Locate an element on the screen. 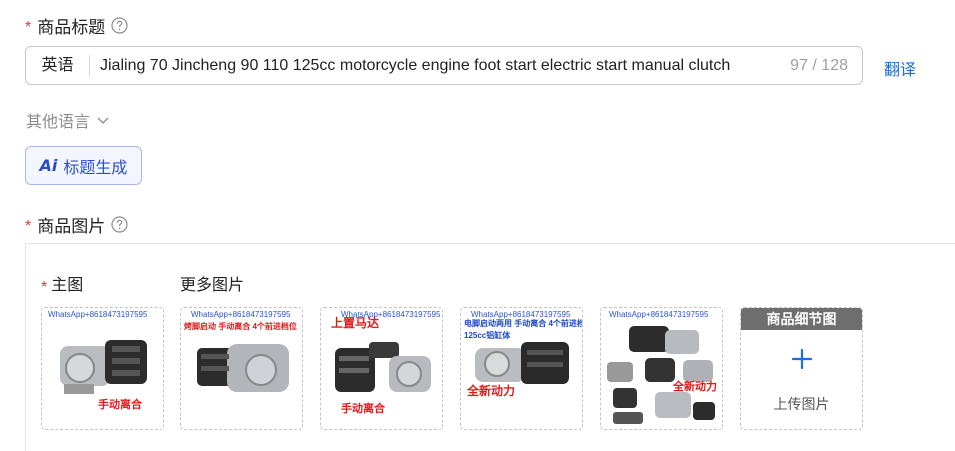 This screenshot has width=955, height=451. thumbnail-caption: 电脚启动两用 手动离合 4个前进档位 is located at coordinates (523, 323).